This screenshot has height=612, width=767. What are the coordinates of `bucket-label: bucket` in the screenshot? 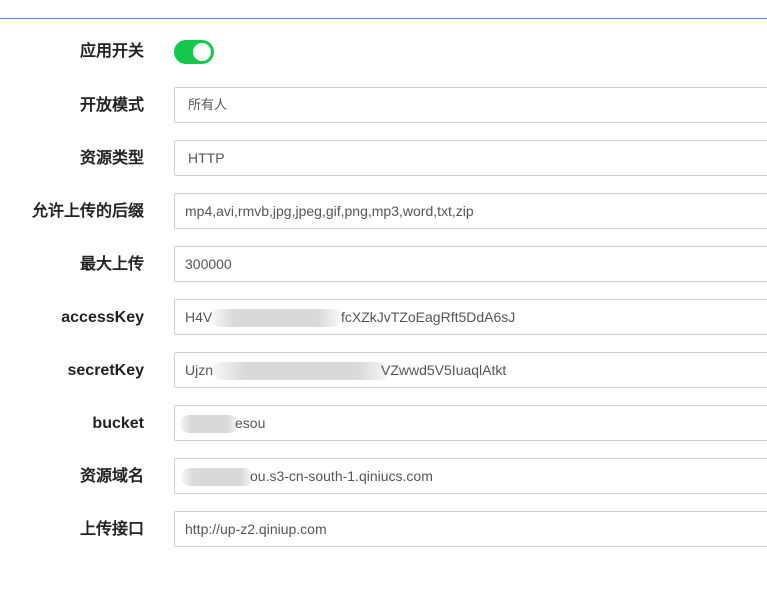 It's located at (118, 423).